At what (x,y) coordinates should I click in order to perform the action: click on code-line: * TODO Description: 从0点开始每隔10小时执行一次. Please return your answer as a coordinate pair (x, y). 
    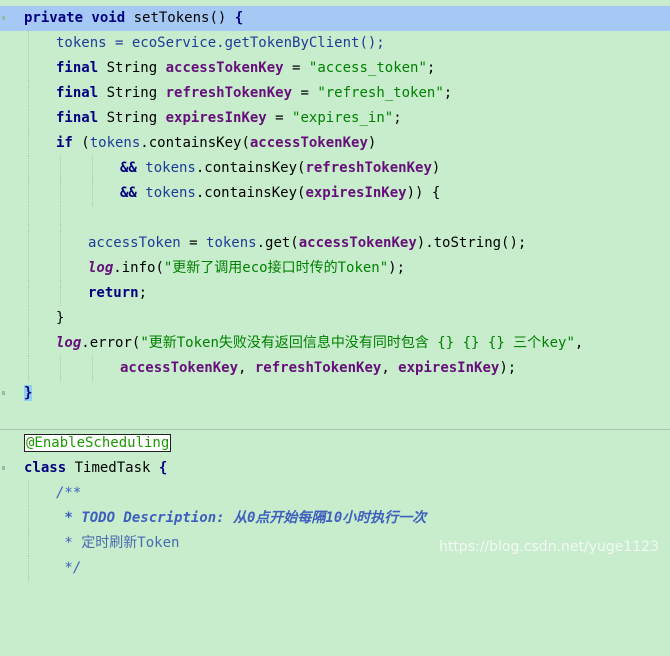
    Looking at the image, I should click on (335, 518).